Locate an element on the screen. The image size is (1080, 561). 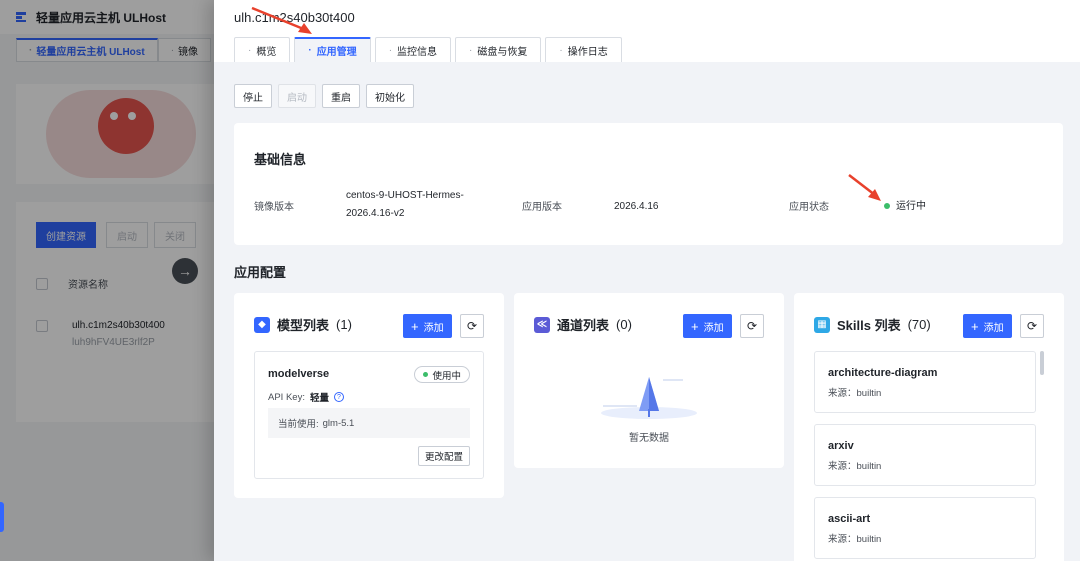
image-version-line1: centos-9-UHOST-Hermes- is located at coordinates (405, 195).